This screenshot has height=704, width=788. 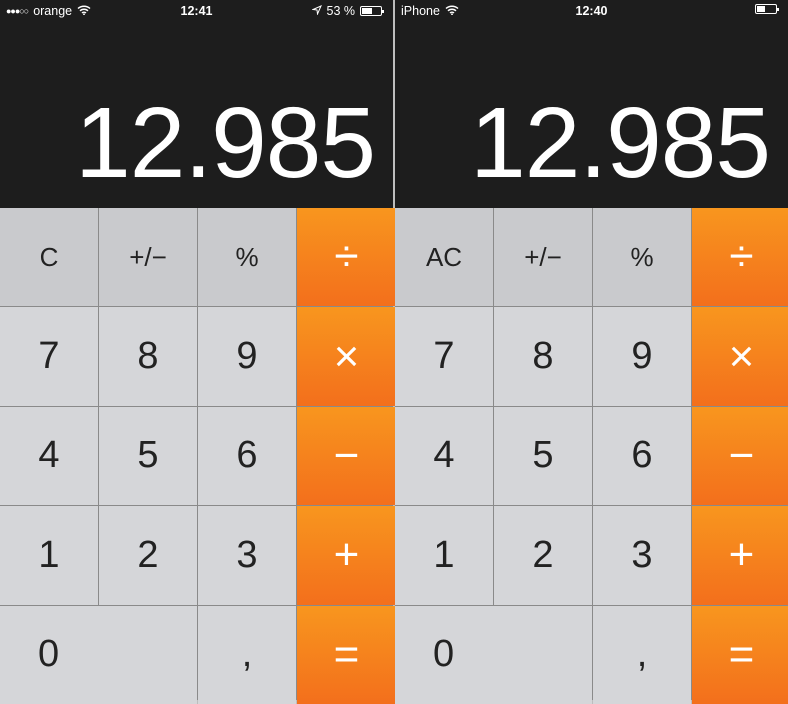 I want to click on location-arrow-icon, so click(x=316, y=11).